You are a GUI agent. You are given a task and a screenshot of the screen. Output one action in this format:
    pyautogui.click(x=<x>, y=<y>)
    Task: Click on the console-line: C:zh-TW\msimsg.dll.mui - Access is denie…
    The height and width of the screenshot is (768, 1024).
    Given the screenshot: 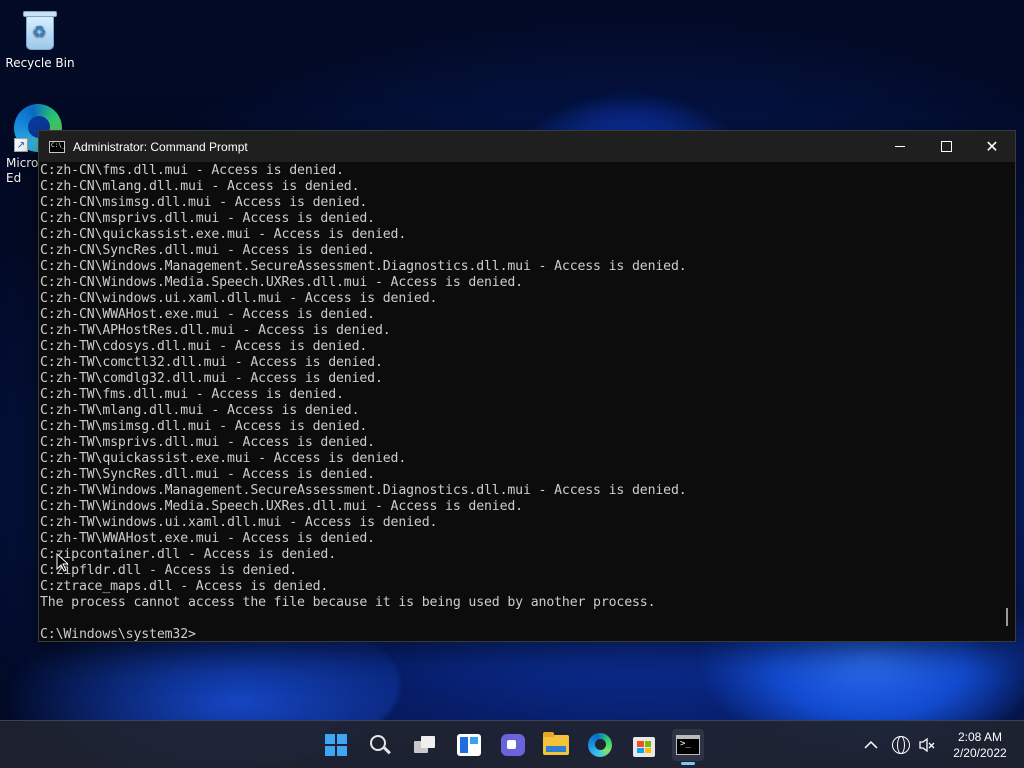 What is the action you would take?
    pyautogui.click(x=204, y=426)
    